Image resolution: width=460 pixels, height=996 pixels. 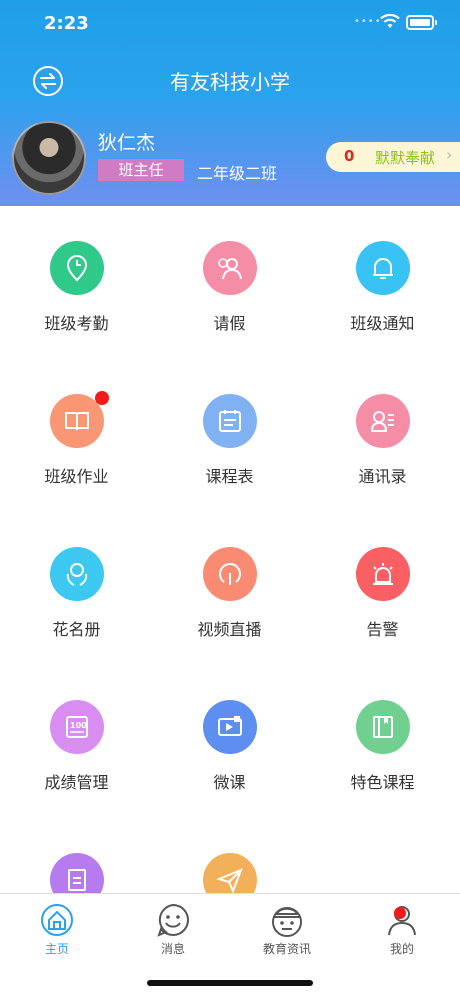 What do you see at coordinates (49, 158) in the screenshot?
I see `avatar` at bounding box center [49, 158].